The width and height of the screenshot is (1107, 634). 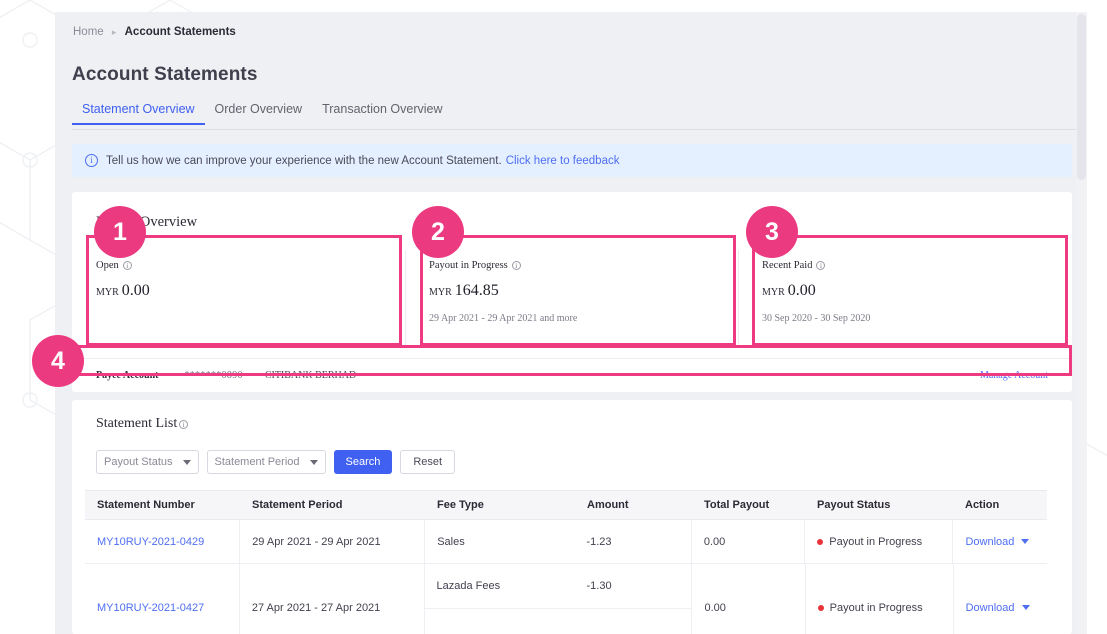 What do you see at coordinates (1014, 375) in the screenshot?
I see `manage-account-link: Manage Account` at bounding box center [1014, 375].